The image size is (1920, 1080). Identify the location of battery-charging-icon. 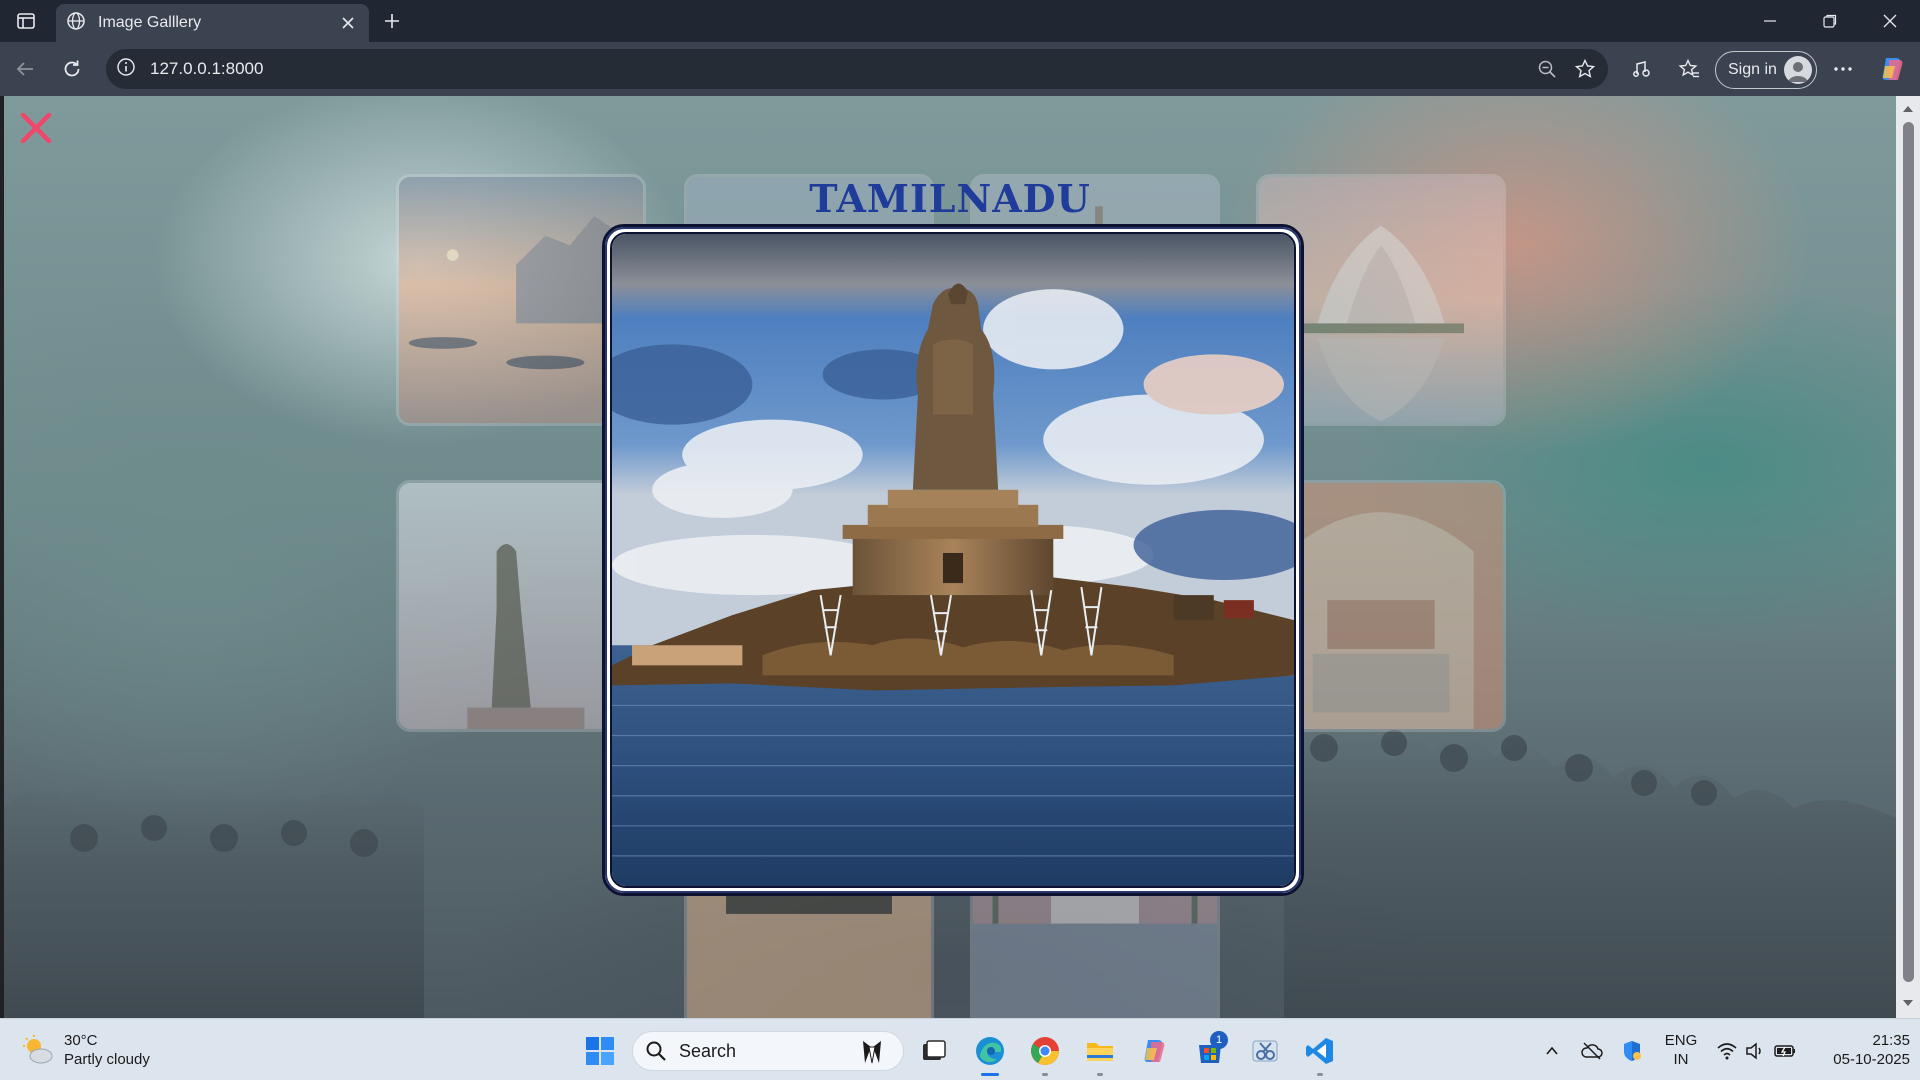
(1784, 1051).